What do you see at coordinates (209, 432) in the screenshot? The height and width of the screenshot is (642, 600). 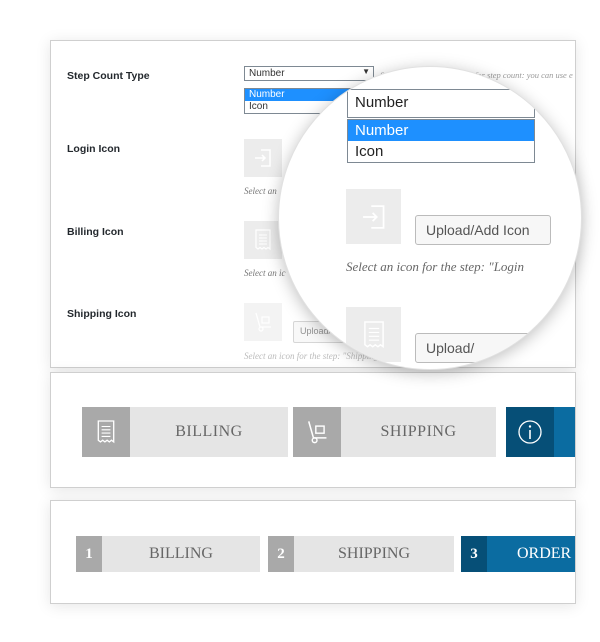 I see `step-billing-label: BILLING` at bounding box center [209, 432].